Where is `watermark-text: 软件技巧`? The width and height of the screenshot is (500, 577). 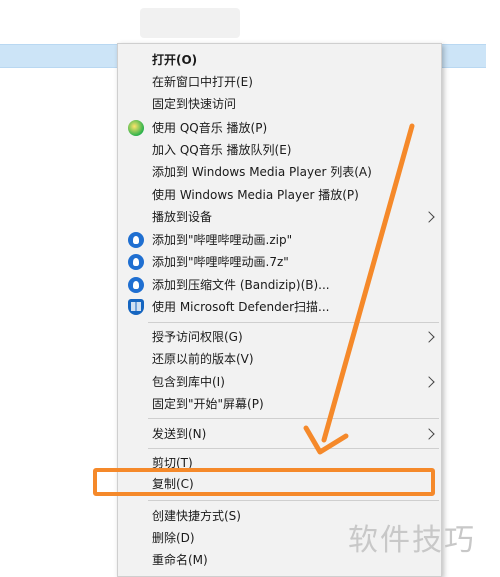 watermark-text: 软件技巧 is located at coordinates (412, 540).